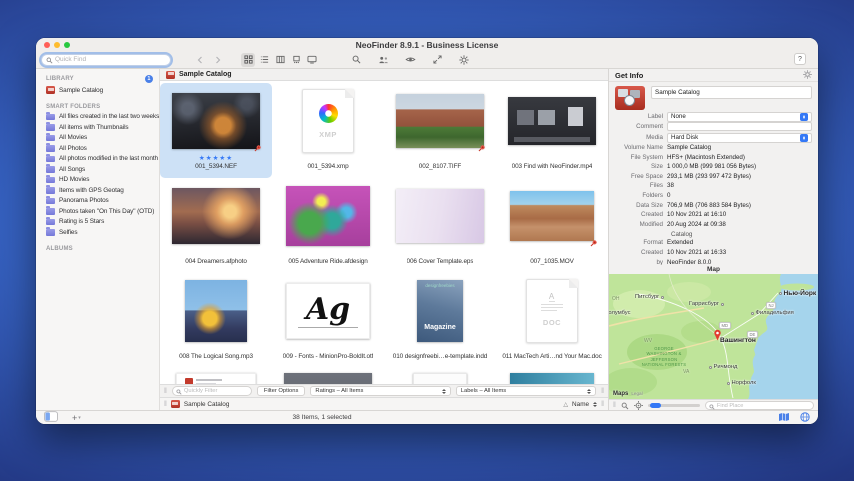 This screenshot has height=481, width=854. Describe the element at coordinates (739, 126) in the screenshot. I see `comment-input` at that location.